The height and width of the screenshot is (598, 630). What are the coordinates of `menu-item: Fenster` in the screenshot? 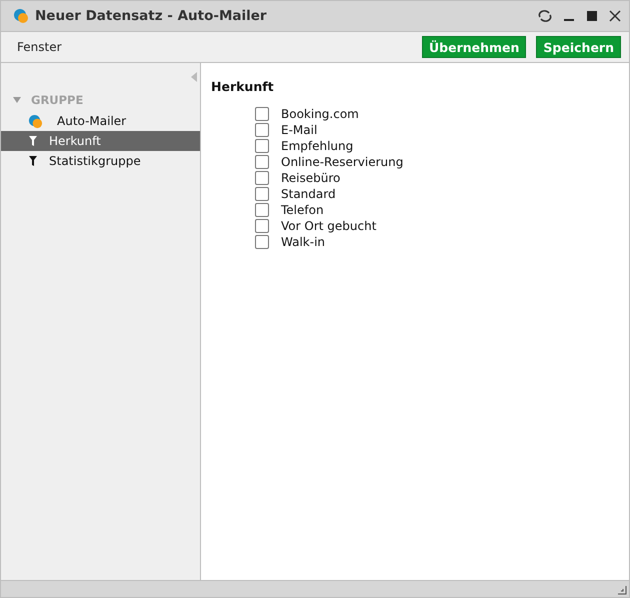 It's located at (39, 47).